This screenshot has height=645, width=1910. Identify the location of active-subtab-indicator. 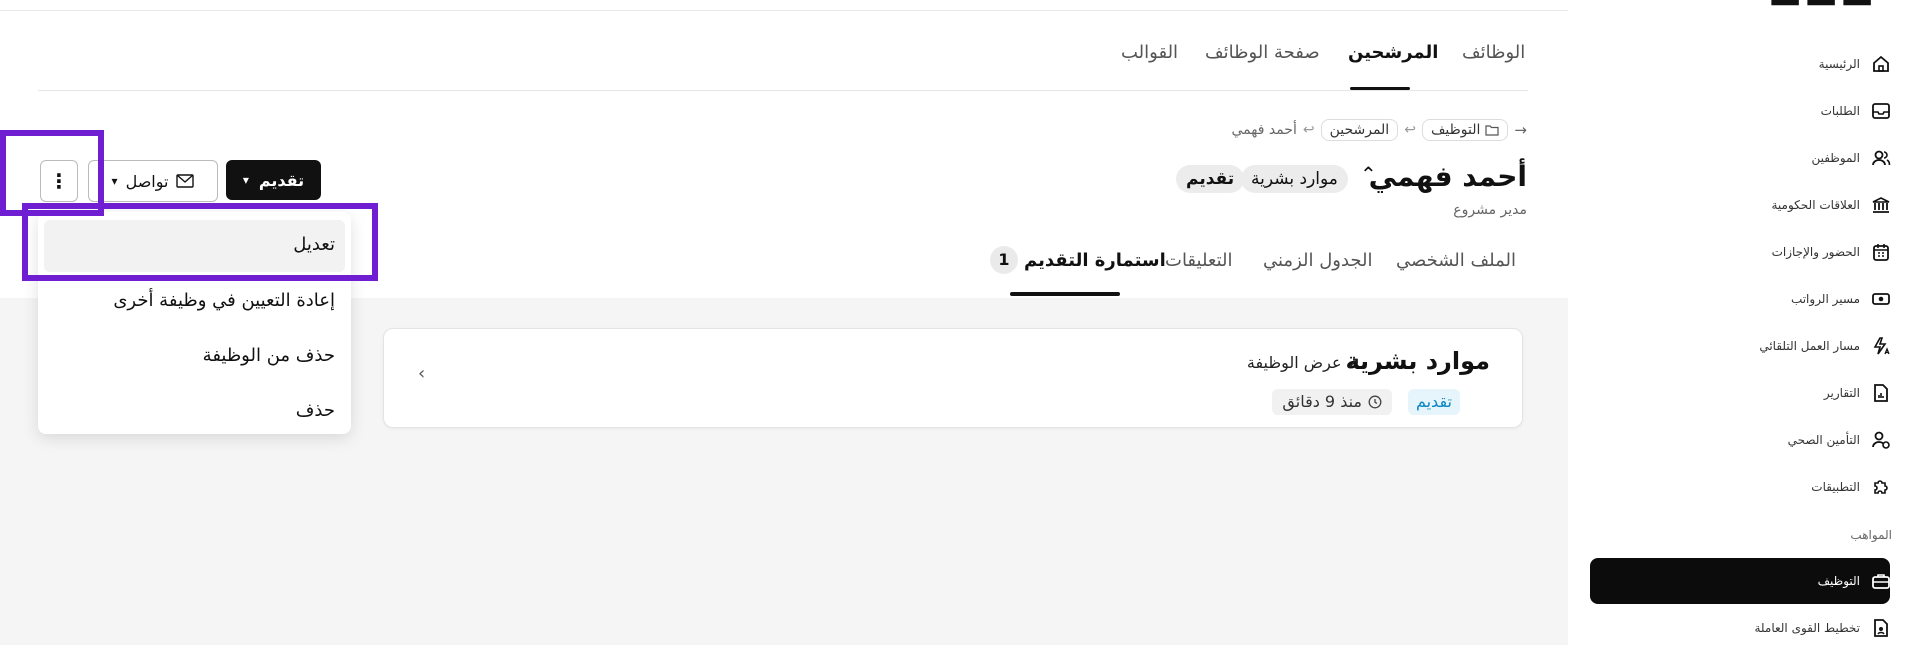
(1065, 294).